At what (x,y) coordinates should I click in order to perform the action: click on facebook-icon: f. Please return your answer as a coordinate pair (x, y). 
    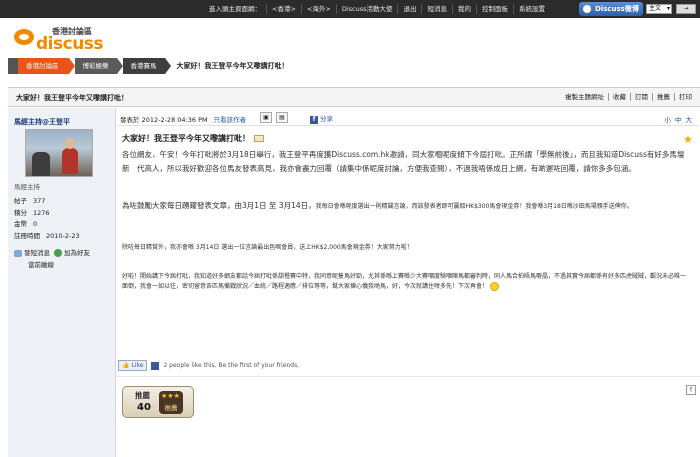
    Looking at the image, I should click on (314, 120).